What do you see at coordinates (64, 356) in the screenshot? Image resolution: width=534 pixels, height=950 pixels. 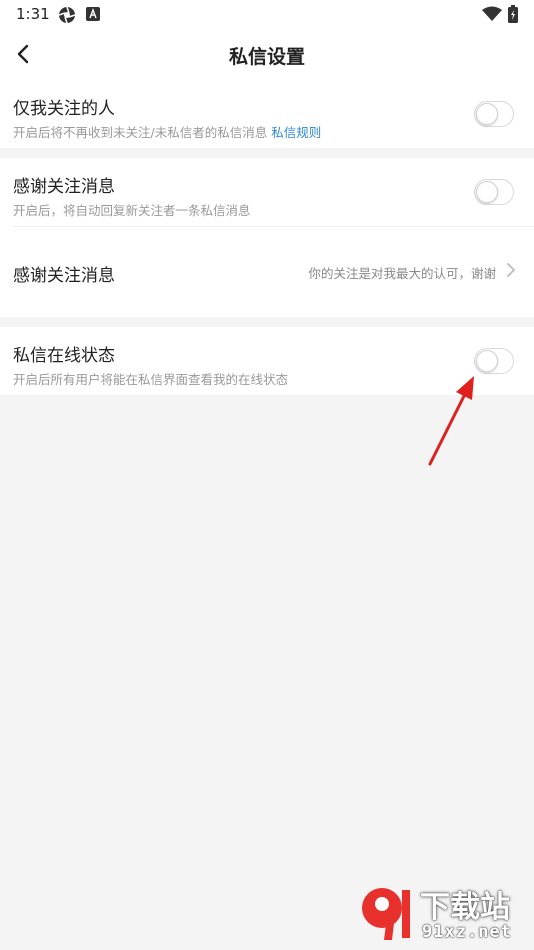 I see `setting-label: 私信在线状态` at bounding box center [64, 356].